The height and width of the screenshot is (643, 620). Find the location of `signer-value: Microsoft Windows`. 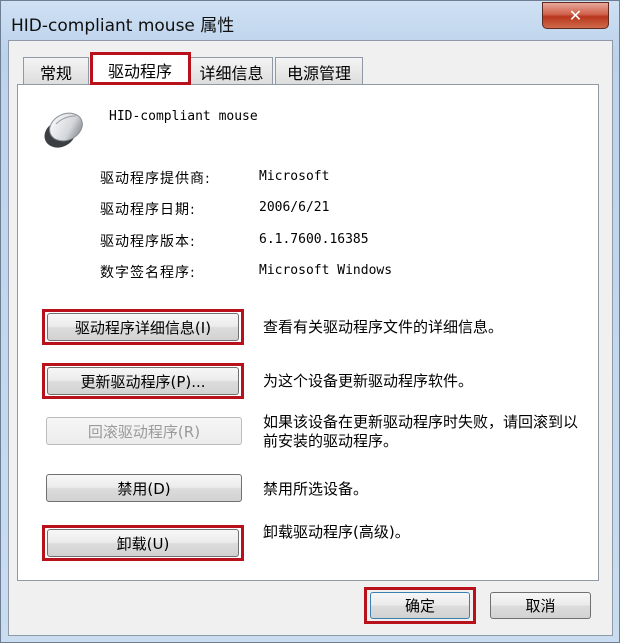

signer-value: Microsoft Windows is located at coordinates (326, 270).